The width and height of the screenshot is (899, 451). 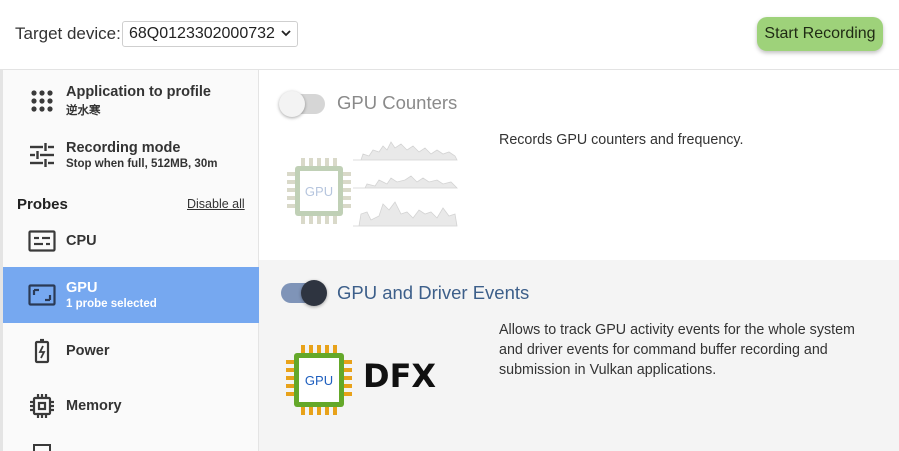 What do you see at coordinates (68, 33) in the screenshot?
I see `target-device-label: Target device:` at bounding box center [68, 33].